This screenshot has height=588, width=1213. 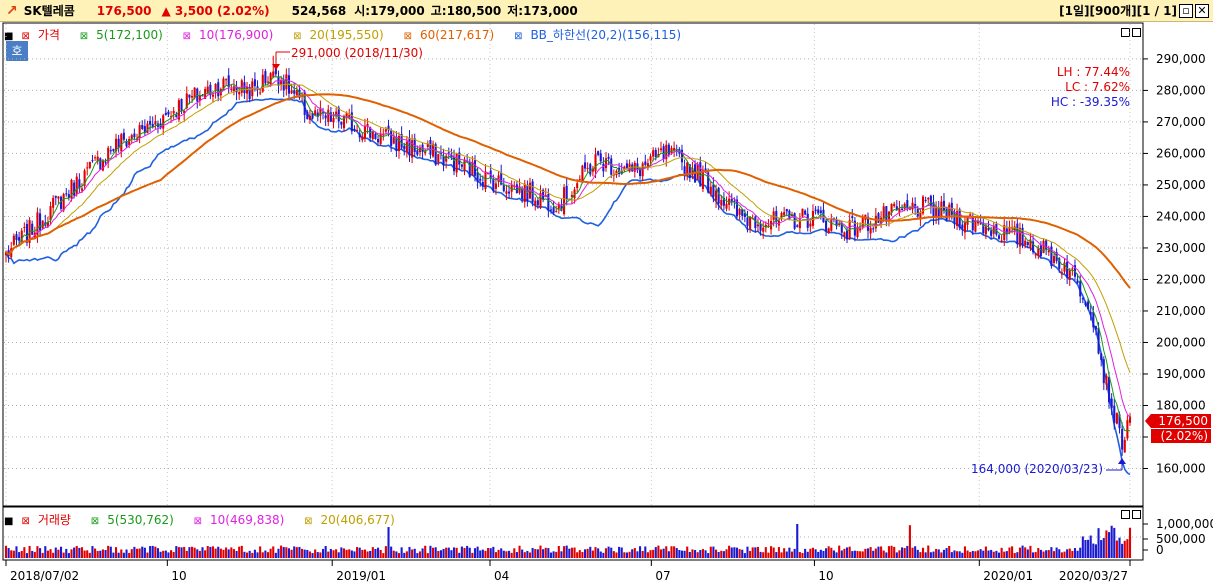 What do you see at coordinates (41, 520) in the screenshot?
I see `legend-volume: ■ ⊠ 거래량` at bounding box center [41, 520].